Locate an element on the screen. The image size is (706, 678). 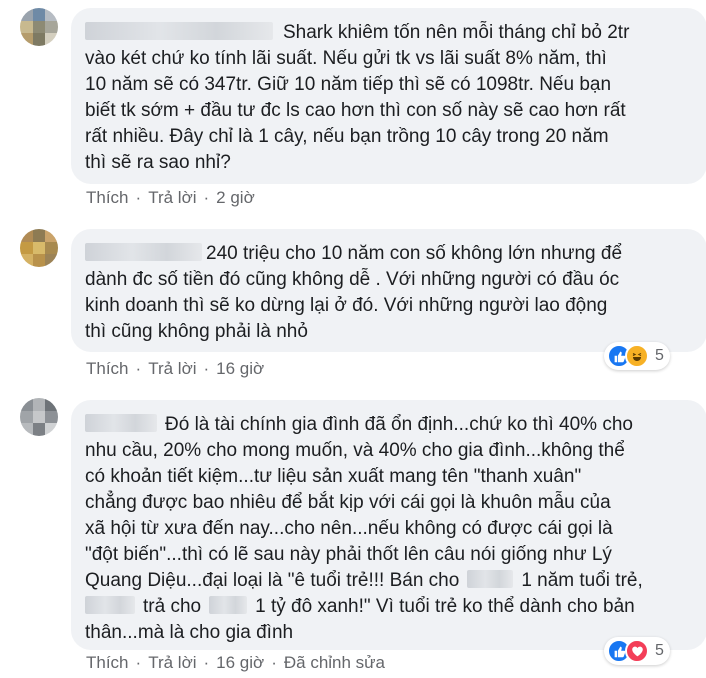
comment-text-line: thì cũng không phải là nhỏ is located at coordinates (196, 331).